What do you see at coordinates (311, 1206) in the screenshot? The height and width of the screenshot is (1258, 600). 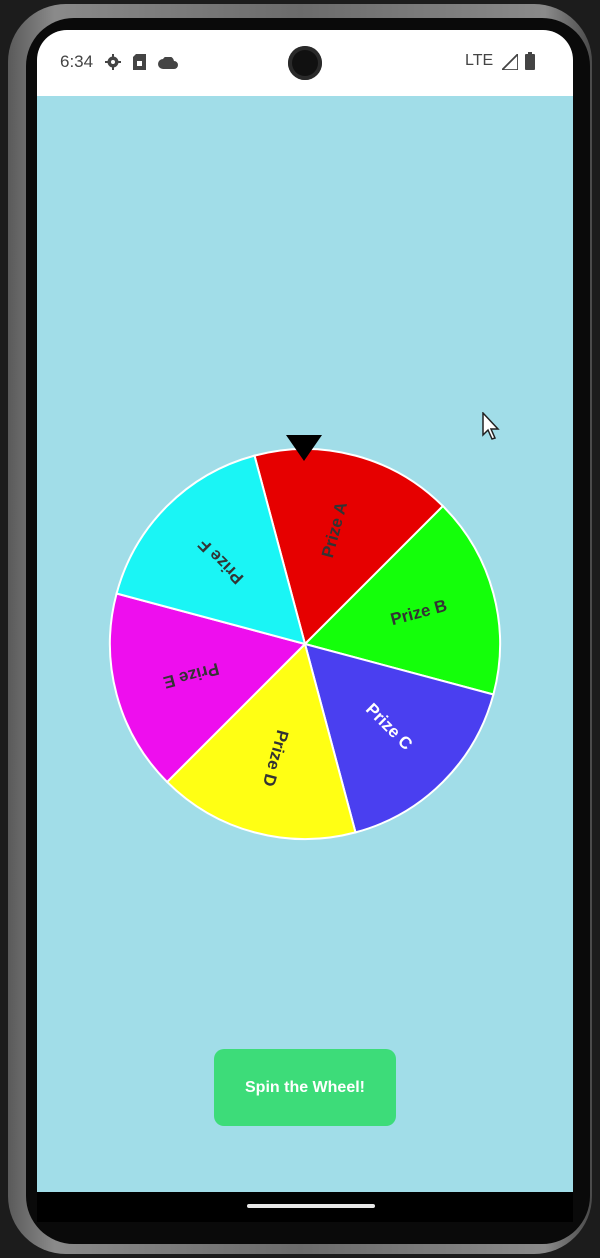 I see `home-gesture-handle` at bounding box center [311, 1206].